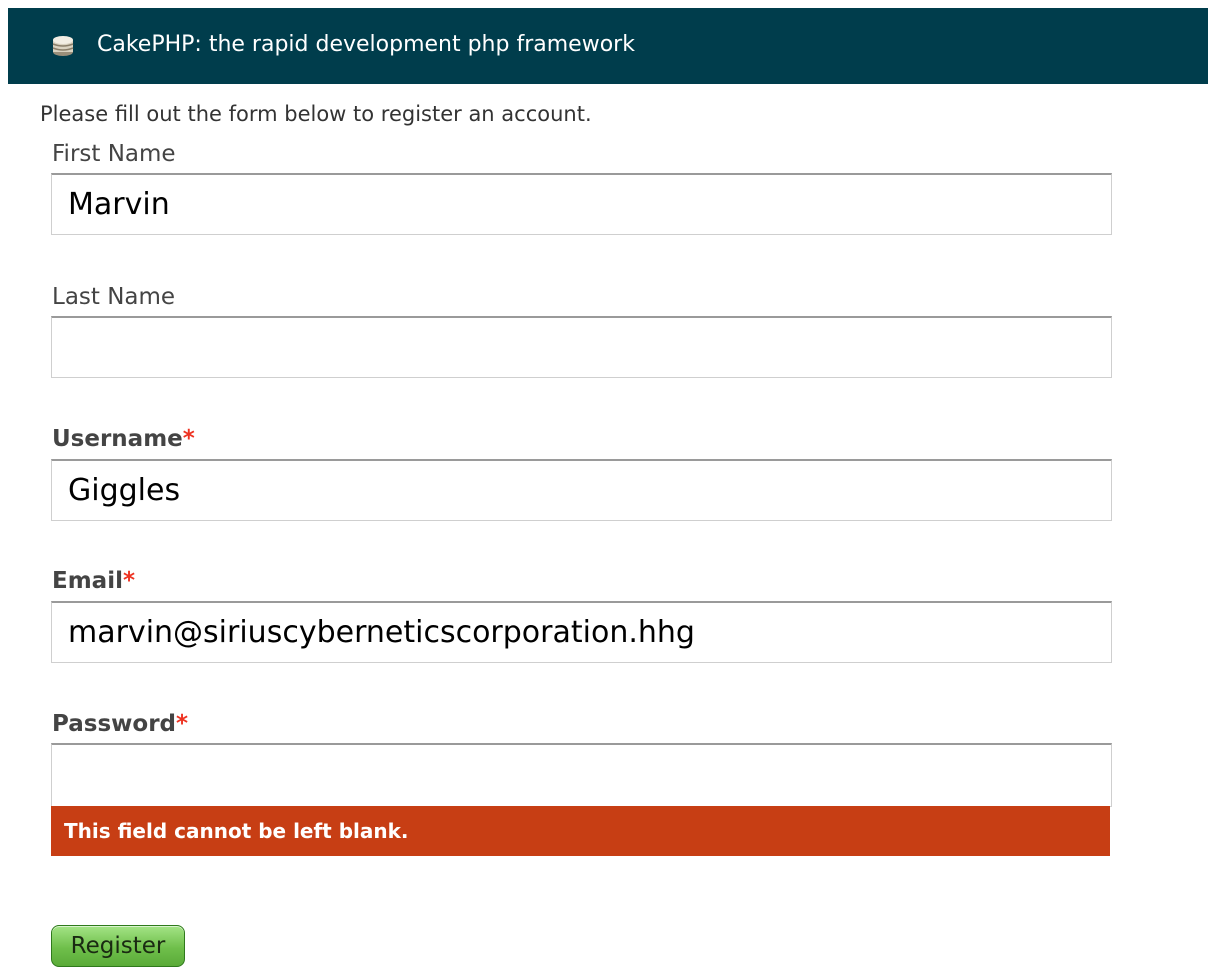 This screenshot has width=1208, height=968. Describe the element at coordinates (63, 46) in the screenshot. I see `cake-icon` at that location.